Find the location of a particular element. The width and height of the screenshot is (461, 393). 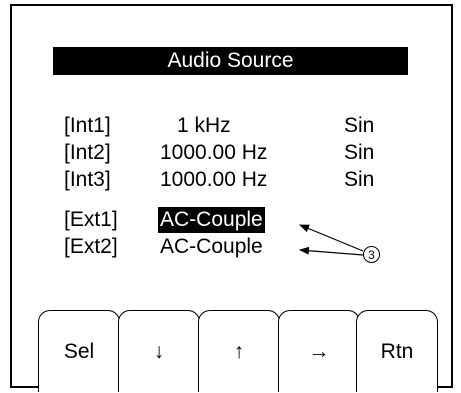

source-row-ext2: [Ext2] AC-Couple is located at coordinates (230, 247).